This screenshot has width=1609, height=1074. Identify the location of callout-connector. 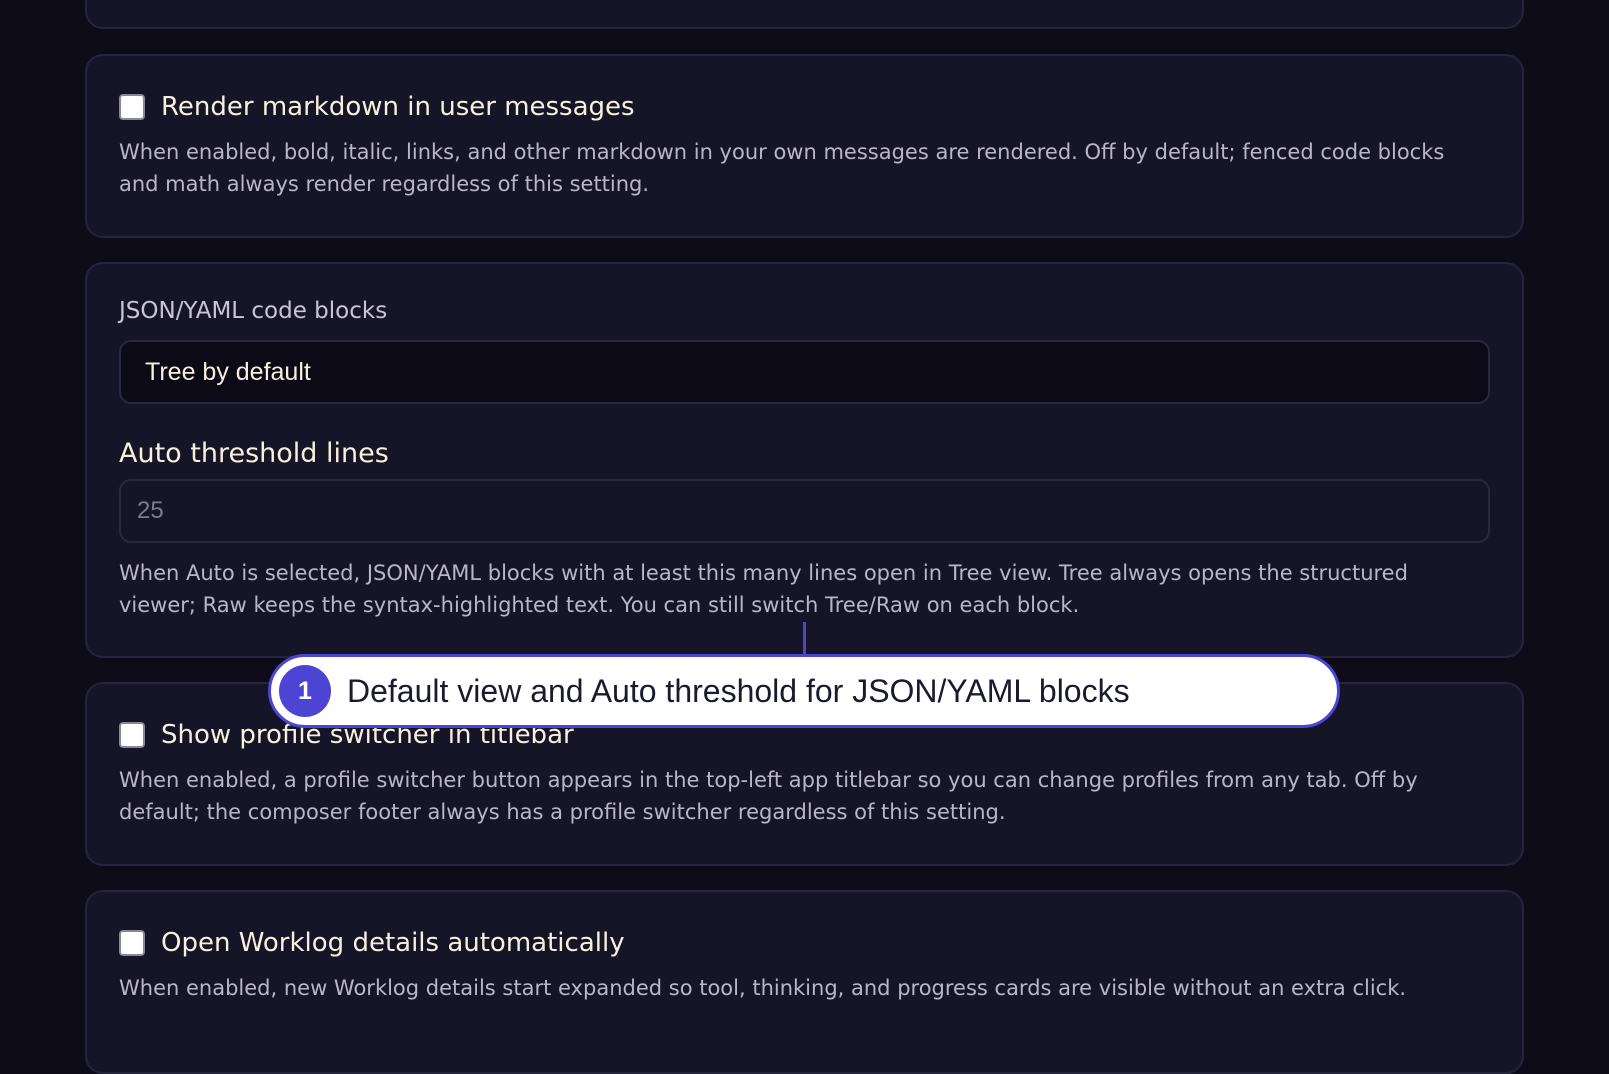
(804, 639).